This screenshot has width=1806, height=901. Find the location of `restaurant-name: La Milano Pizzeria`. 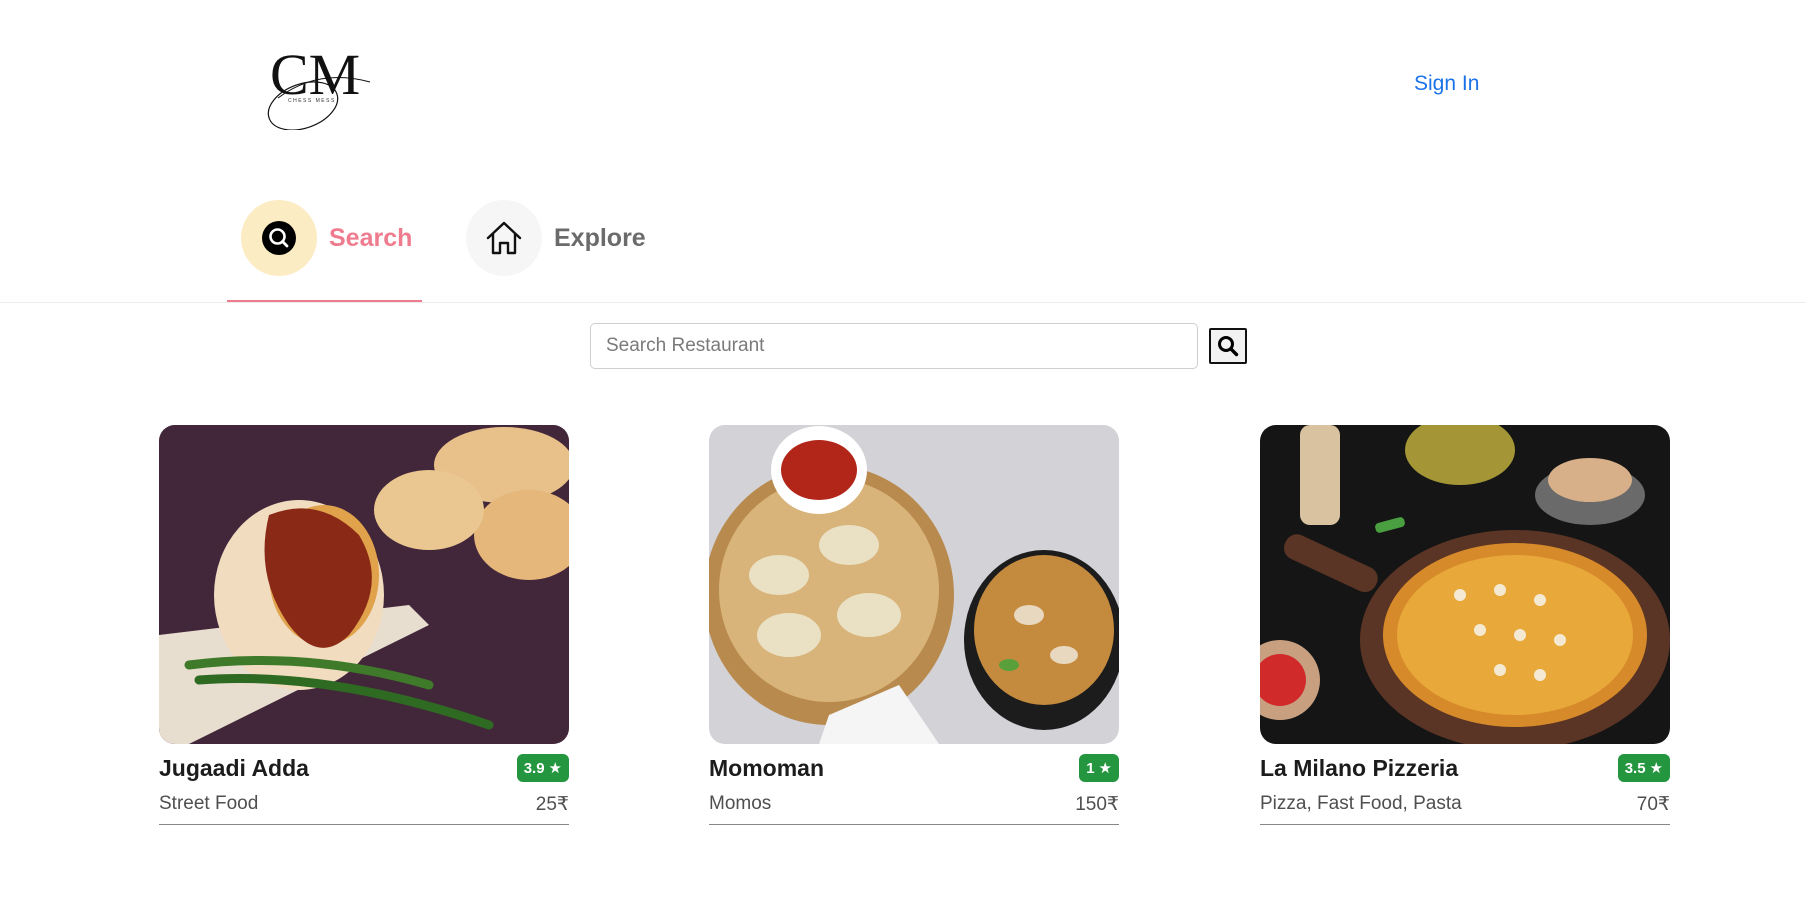

restaurant-name: La Milano Pizzeria is located at coordinates (1359, 767).